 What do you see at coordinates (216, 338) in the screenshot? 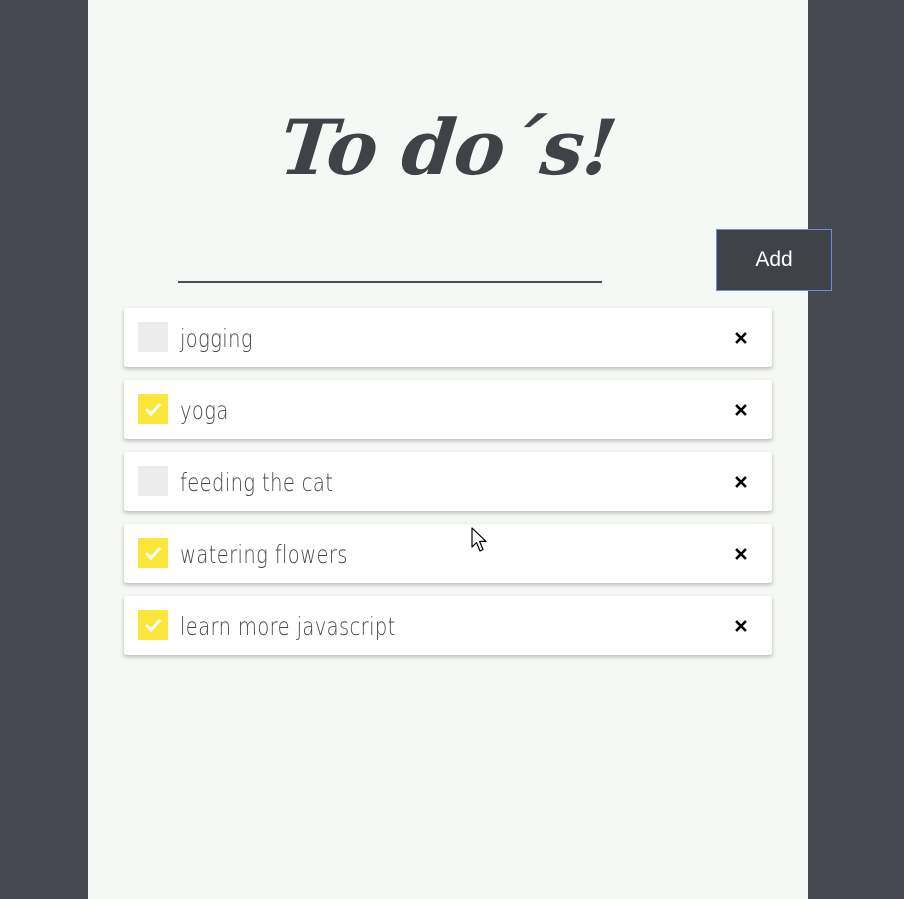
I see `todo-label: jogging` at bounding box center [216, 338].